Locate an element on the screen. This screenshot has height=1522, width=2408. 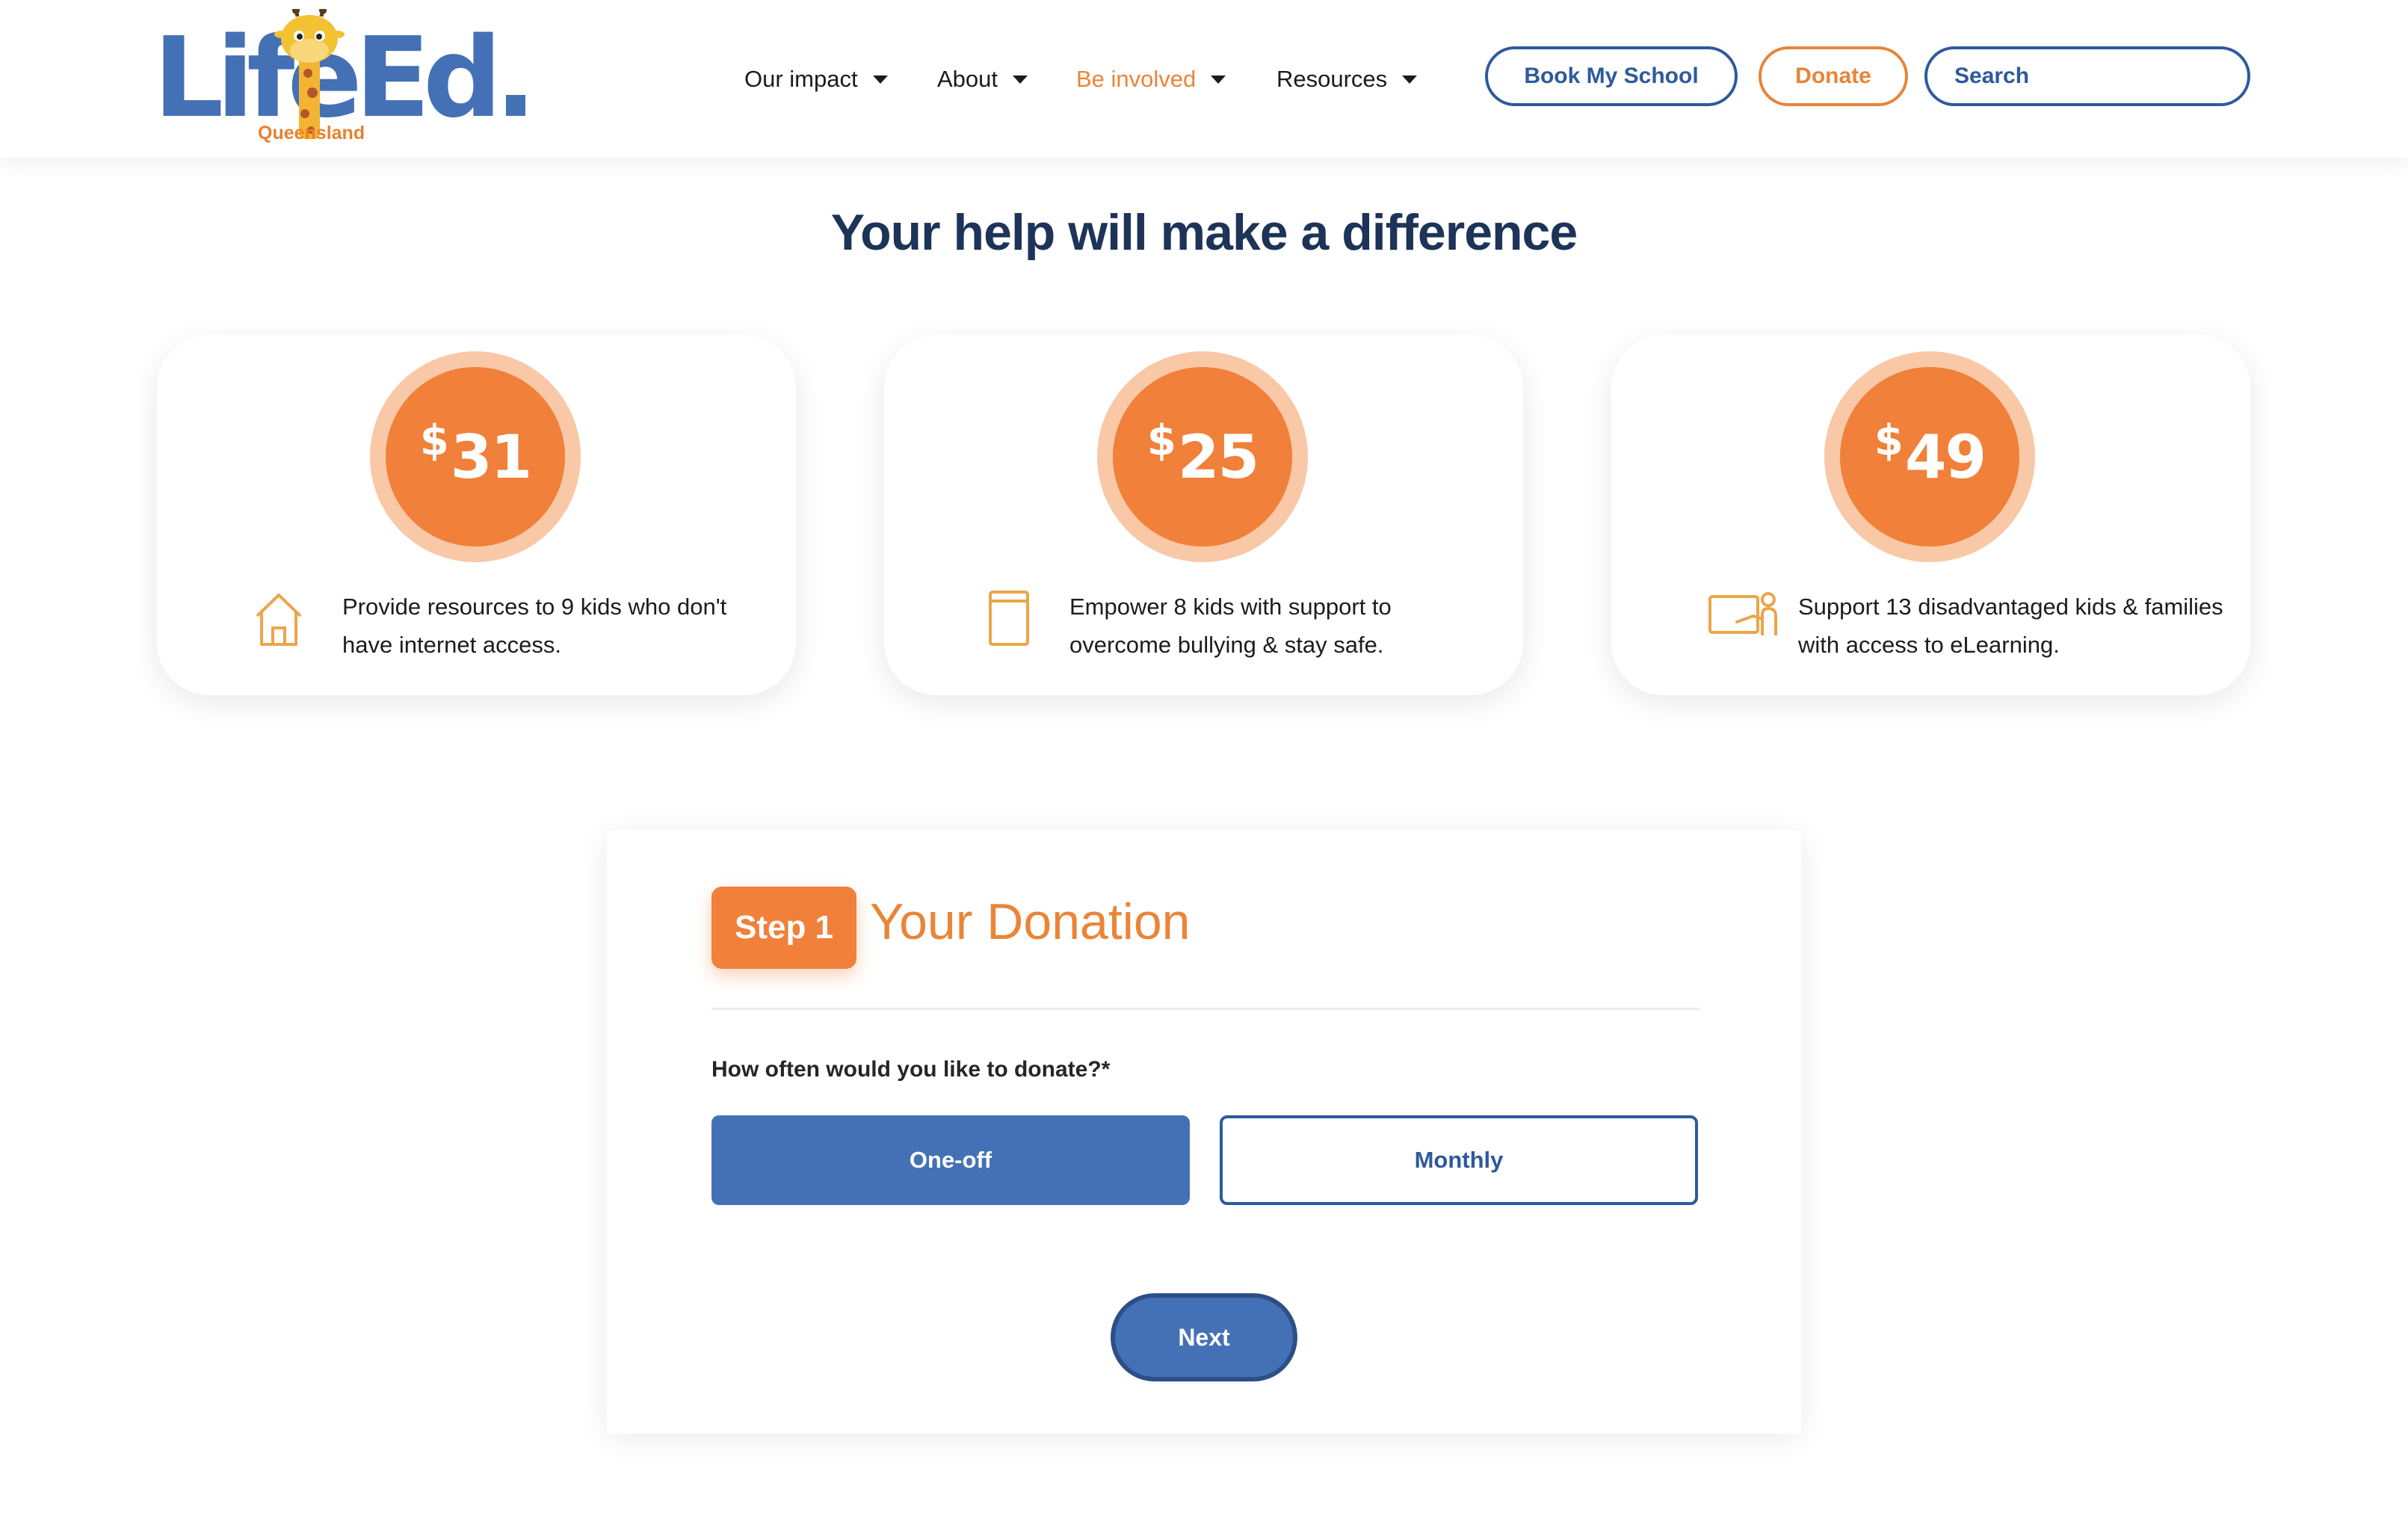
book-icon is located at coordinates (1009, 618).